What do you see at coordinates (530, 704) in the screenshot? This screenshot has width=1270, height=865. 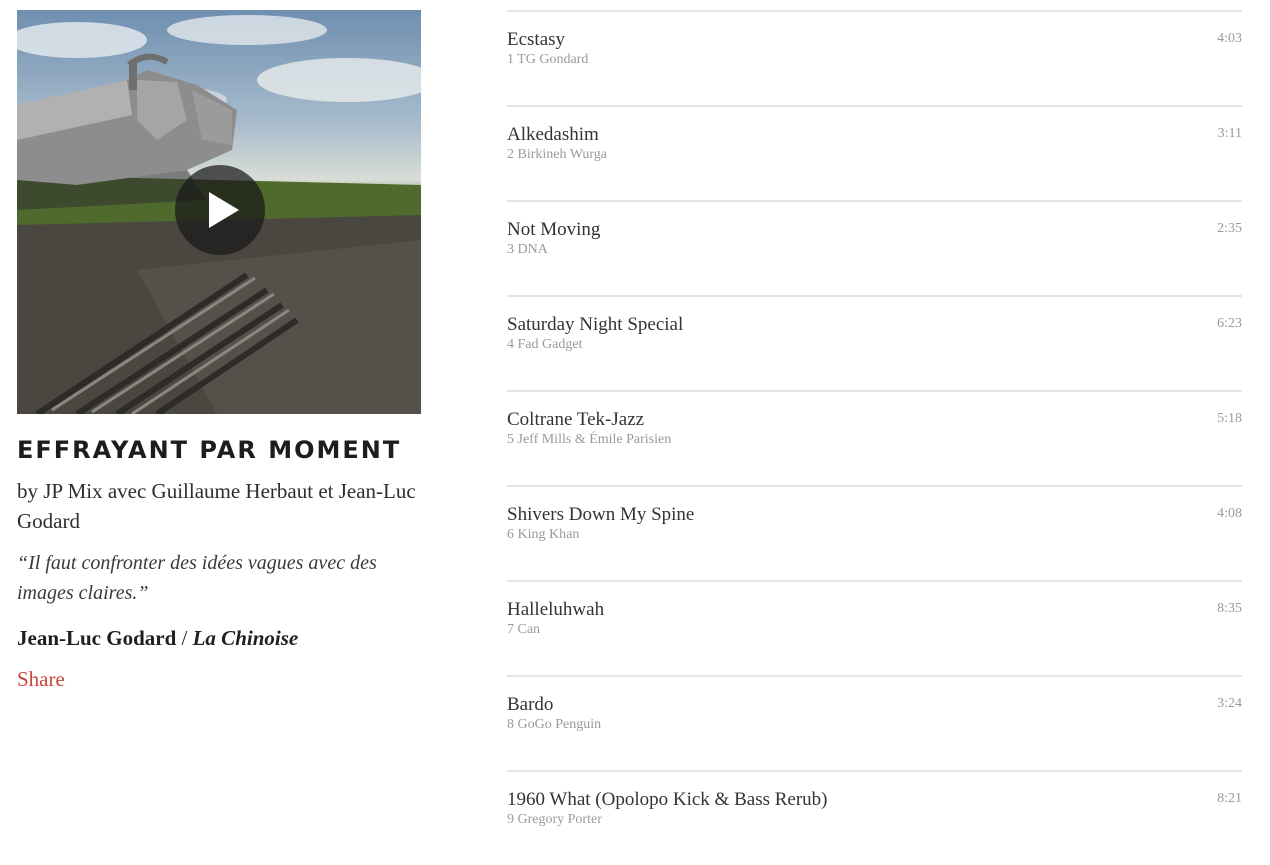 I see `track-title: Bardo` at bounding box center [530, 704].